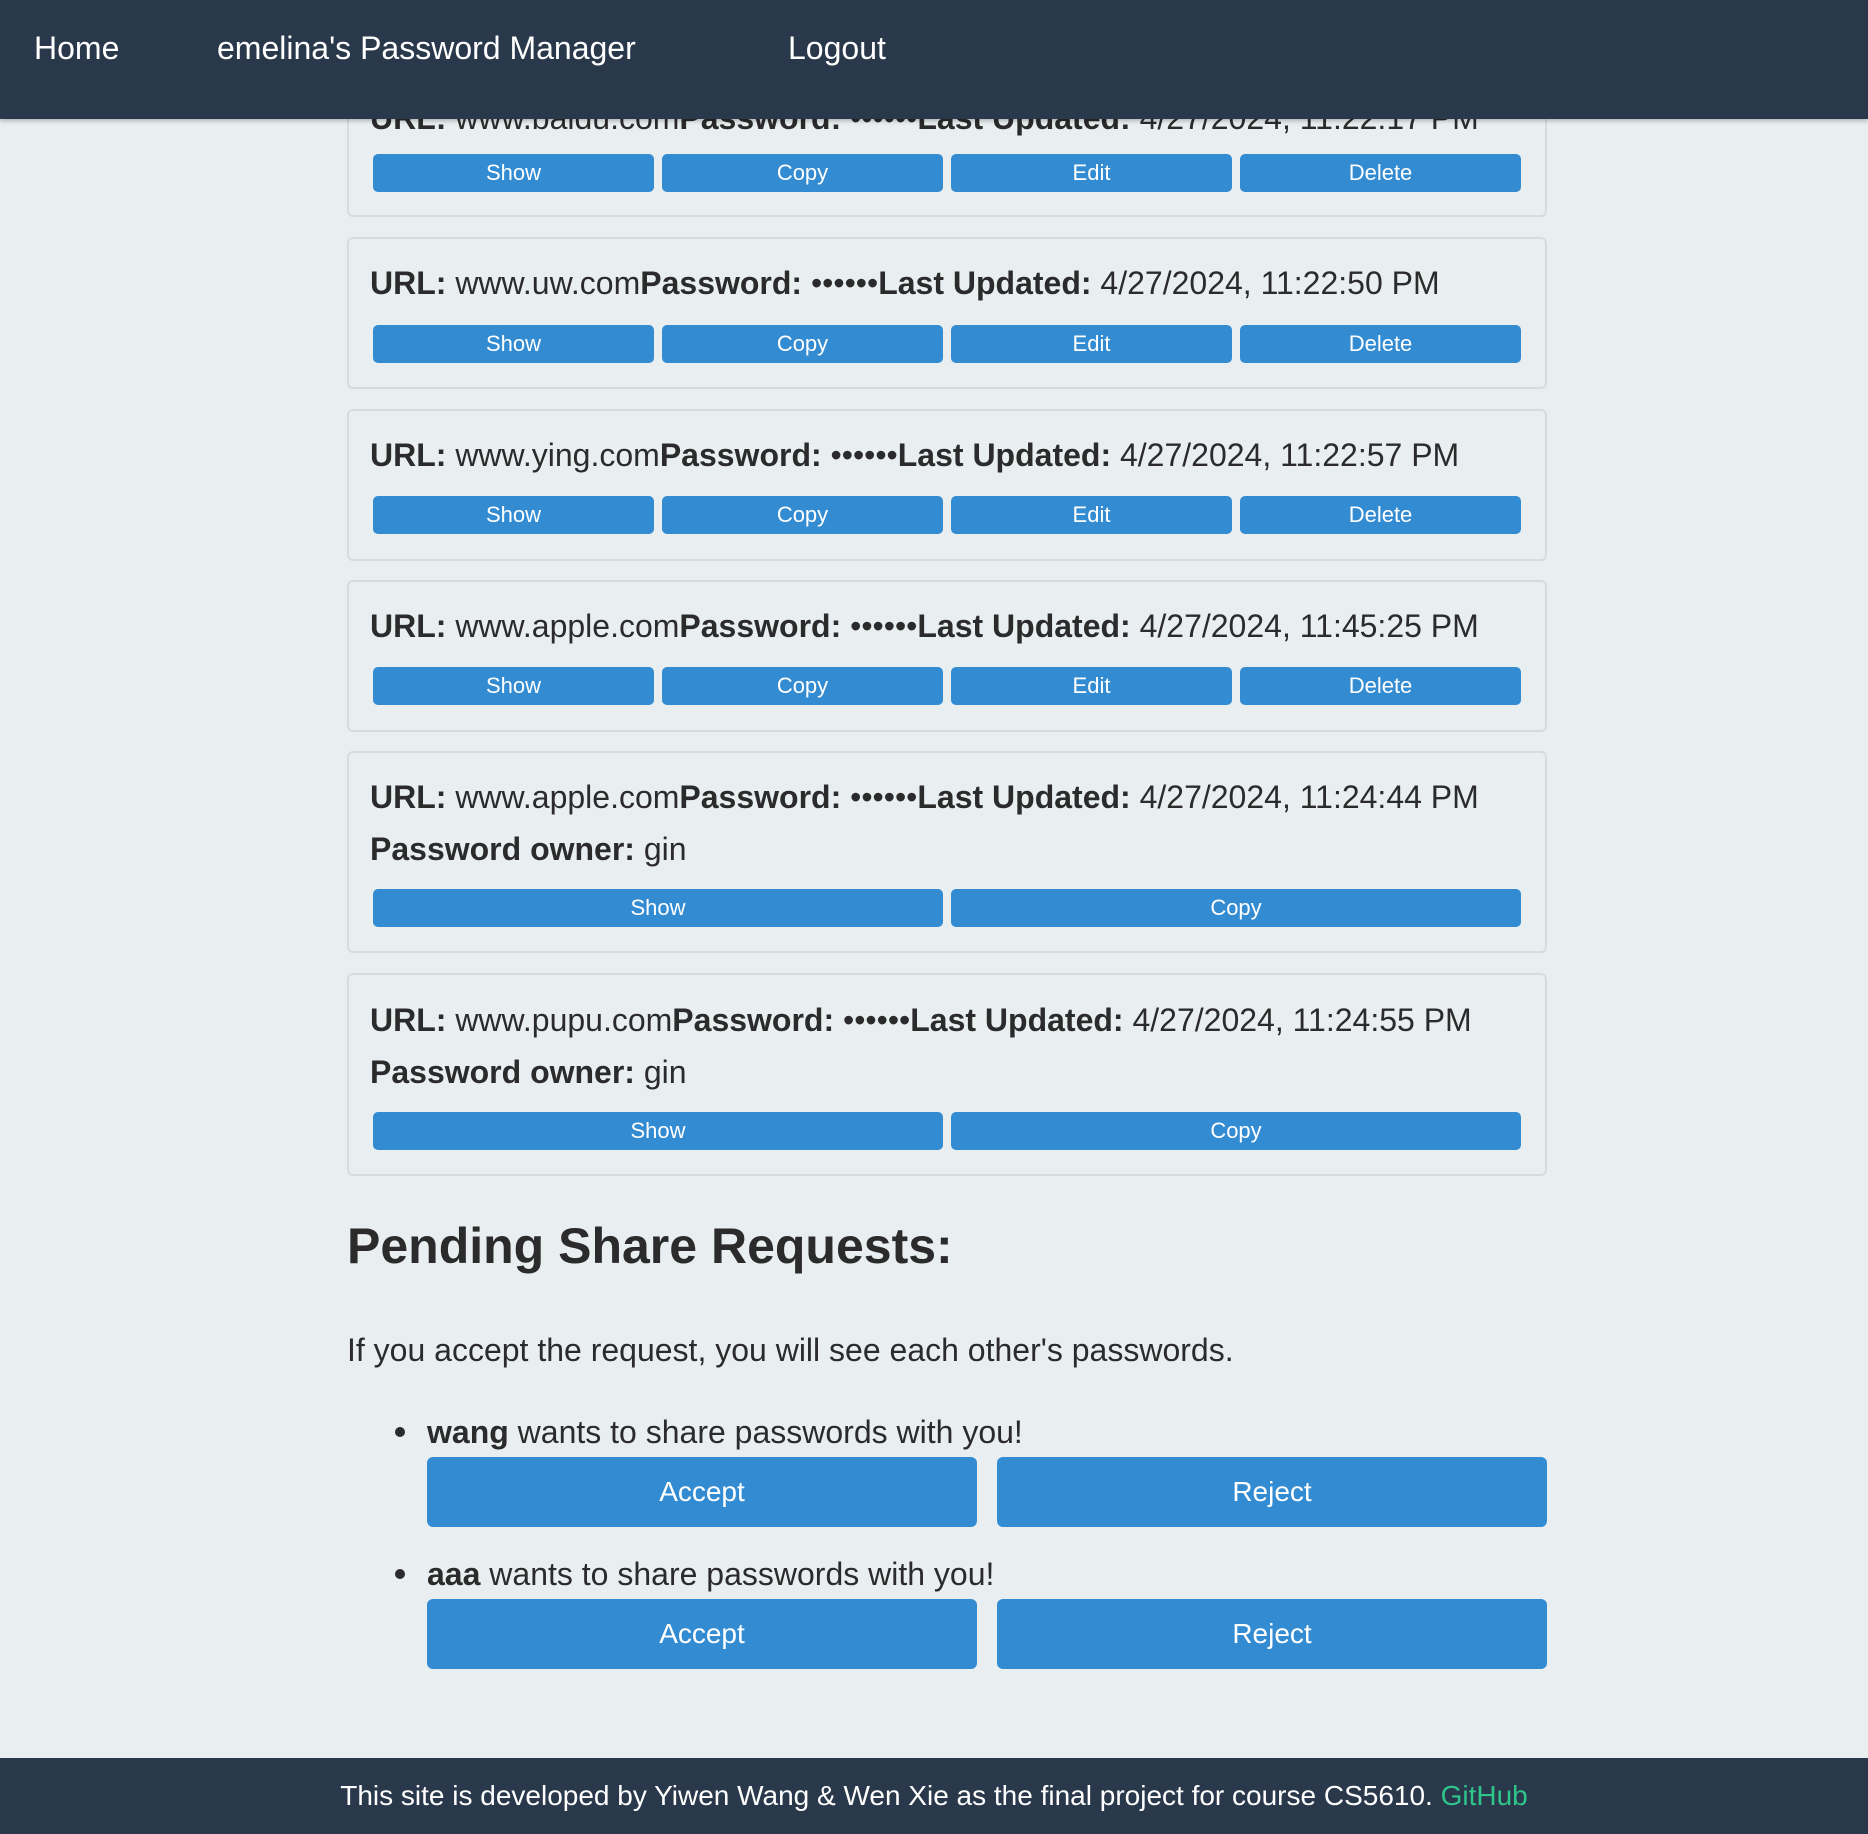  Describe the element at coordinates (1302, 1020) in the screenshot. I see `last-updated-value: 4/27/2024, 11:24:55 PM` at that location.